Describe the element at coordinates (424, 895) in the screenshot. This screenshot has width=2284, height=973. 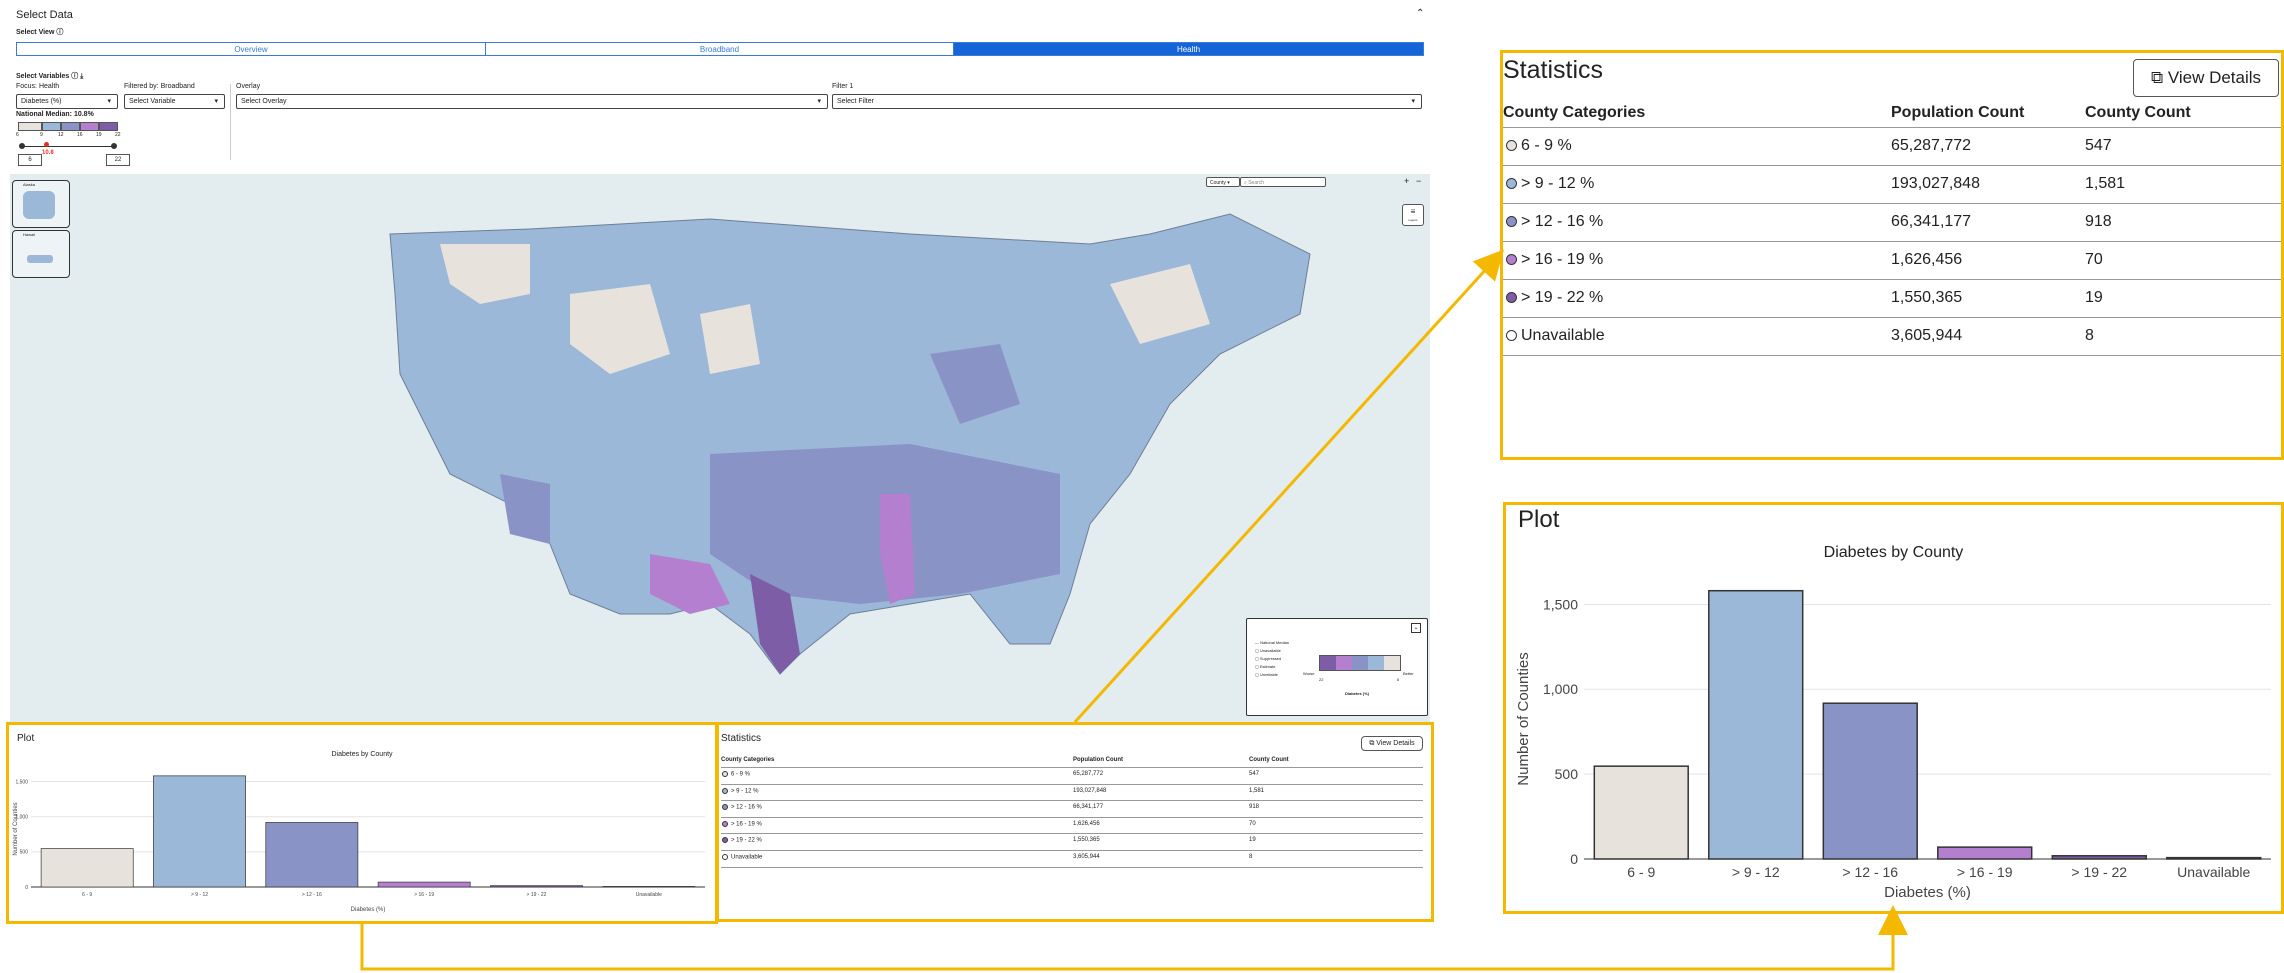
I see `x-tick-label: > 16 - 19` at that location.